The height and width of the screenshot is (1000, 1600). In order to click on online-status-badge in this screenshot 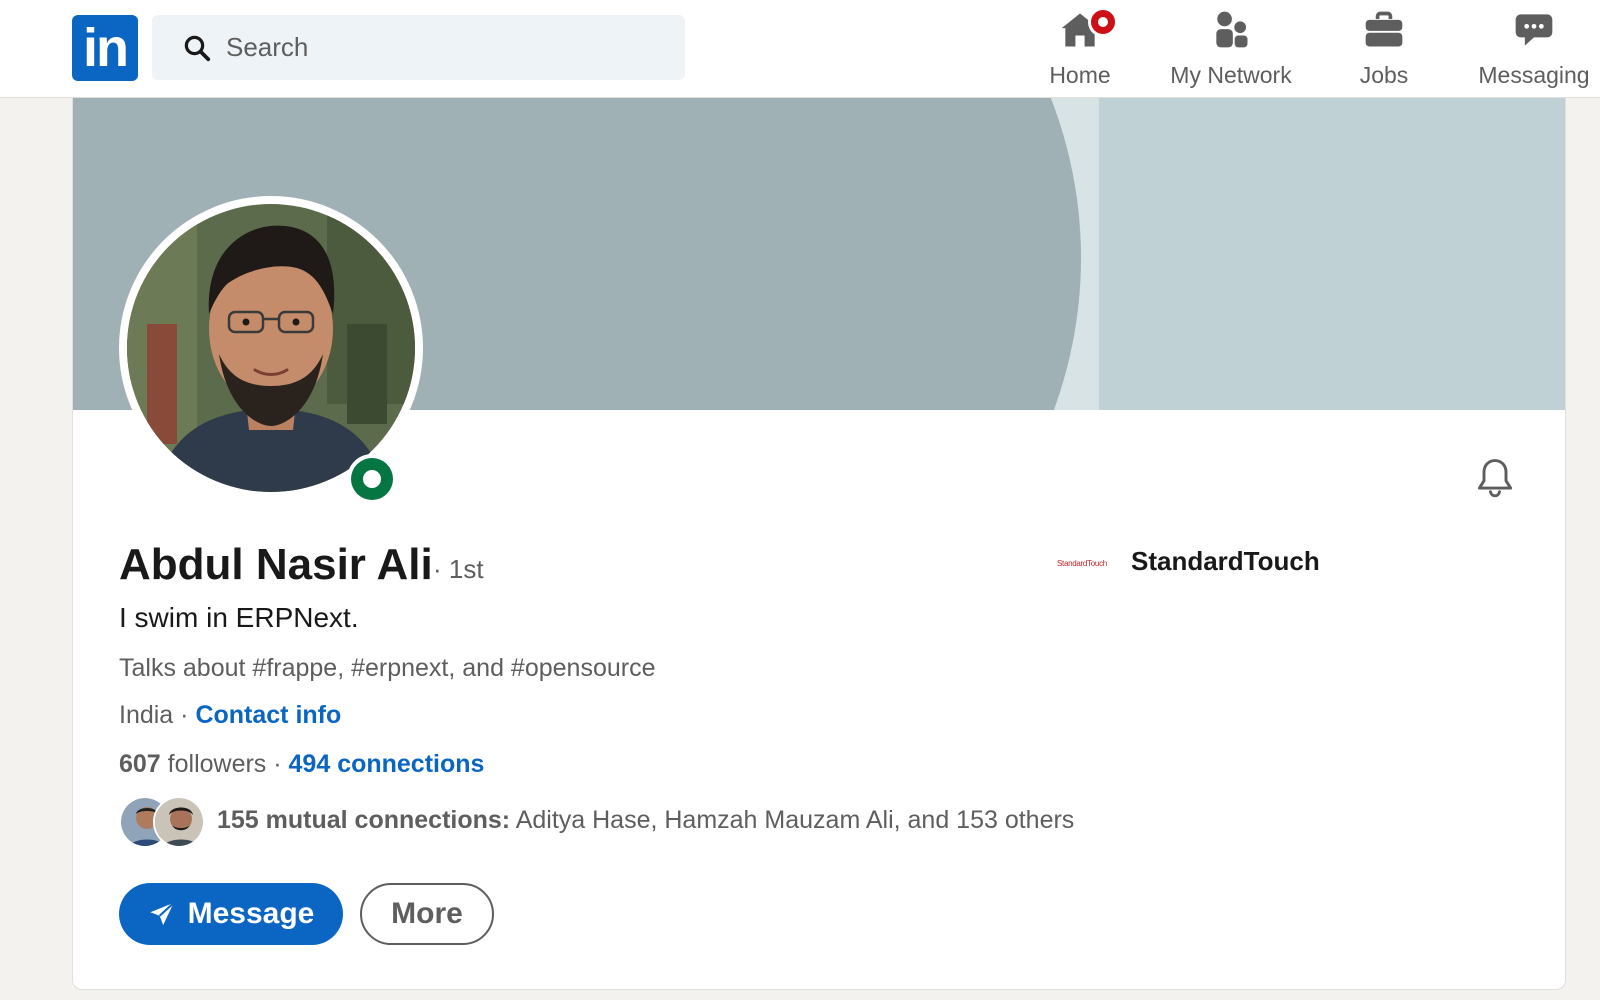, I will do `click(372, 479)`.